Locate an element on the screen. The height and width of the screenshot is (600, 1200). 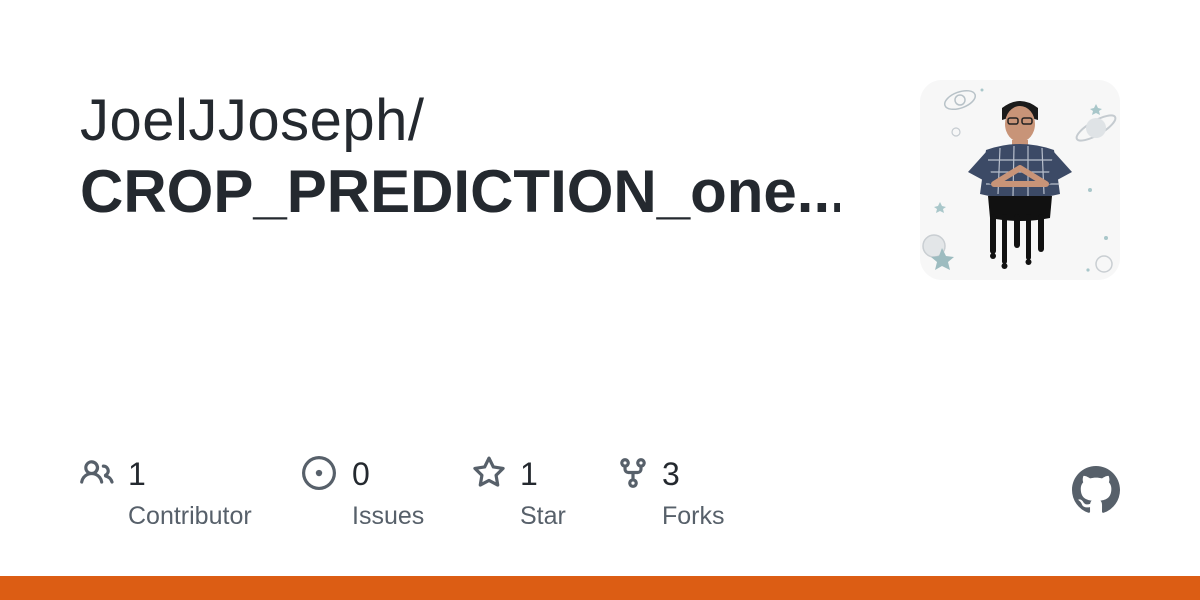
forks-count: 3 is located at coordinates (671, 474).